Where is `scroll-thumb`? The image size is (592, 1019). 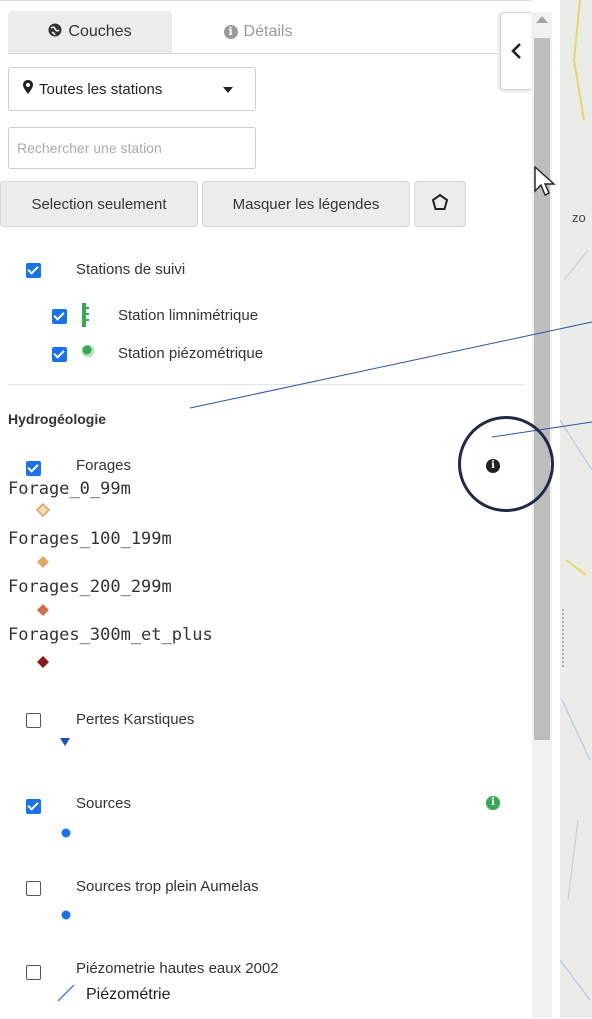
scroll-thumb is located at coordinates (542, 389).